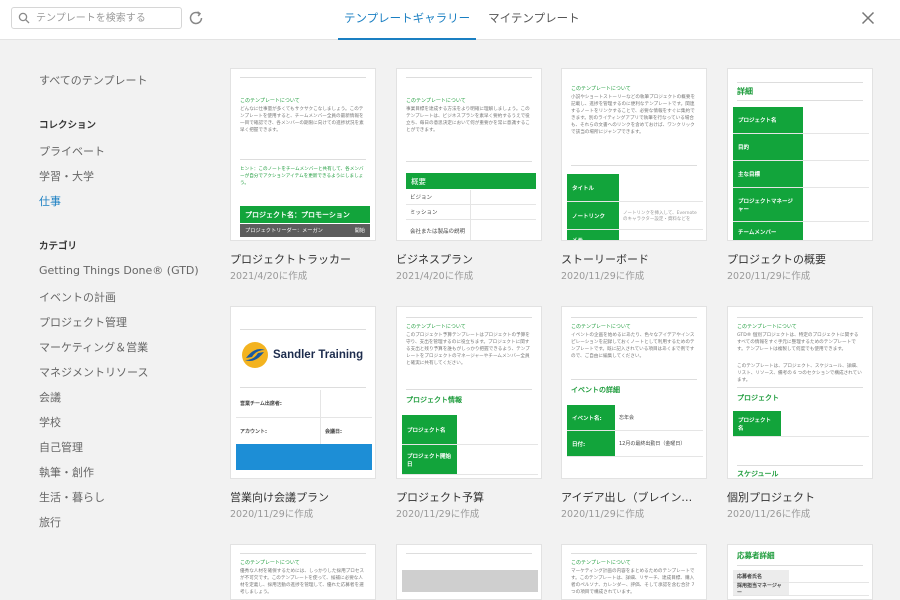  I want to click on search-input, so click(106, 18).